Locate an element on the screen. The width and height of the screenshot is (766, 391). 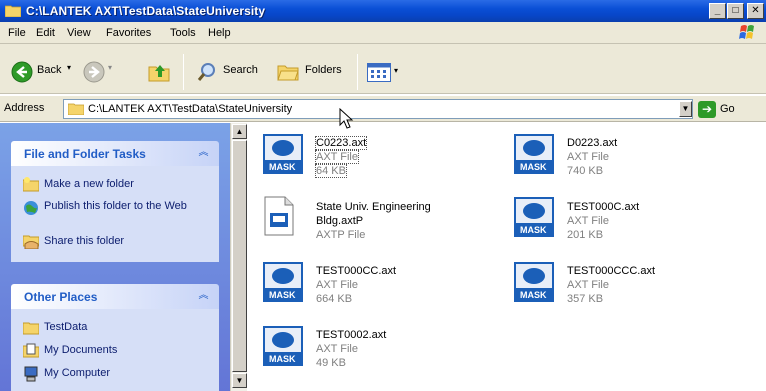
address-dropdown-button: ▼ is located at coordinates (685, 109).